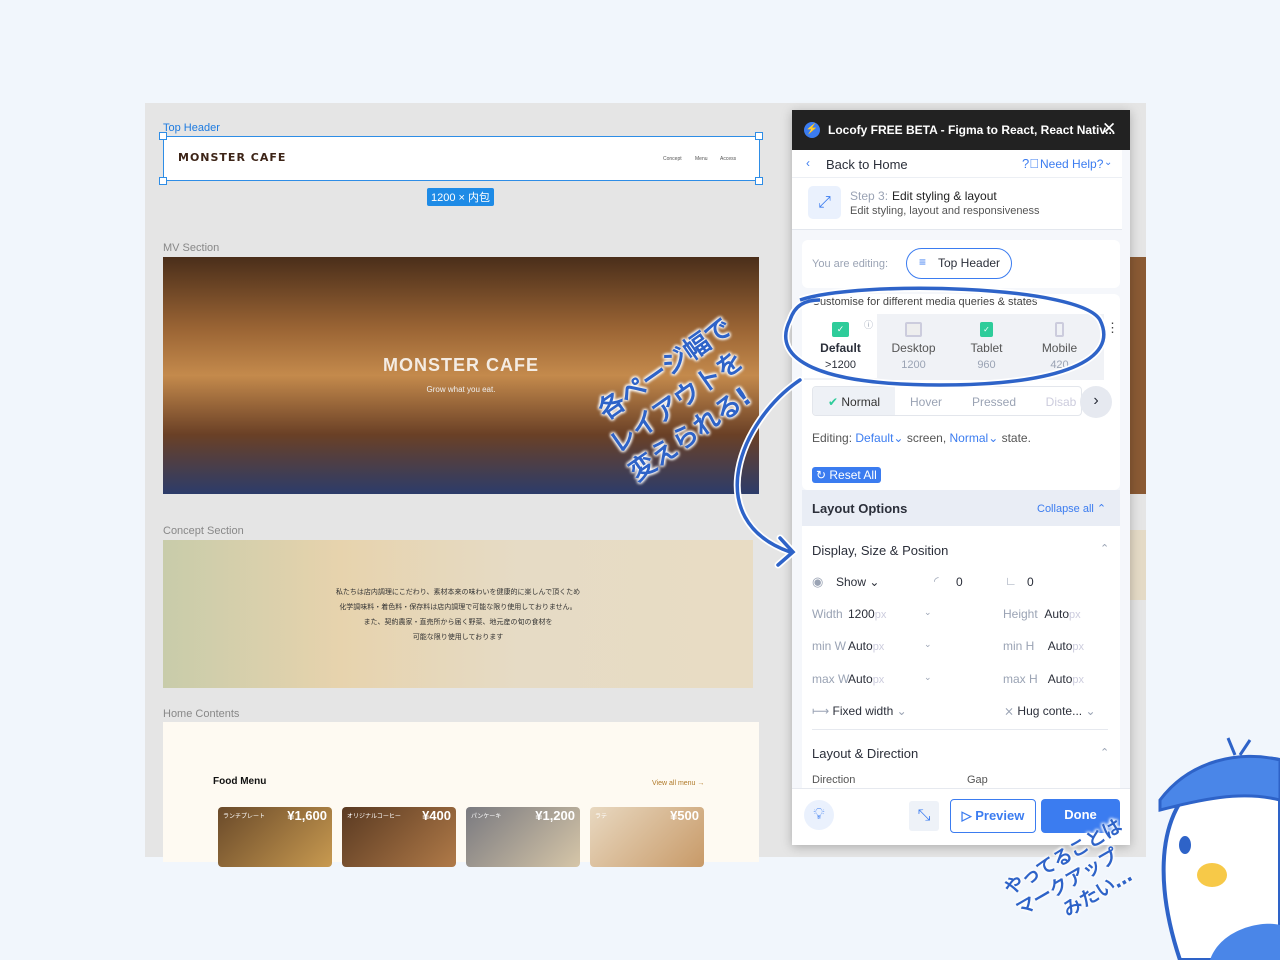 This screenshot has width=1280, height=960. I want to click on mascot-illustration, so click(1219, 848).